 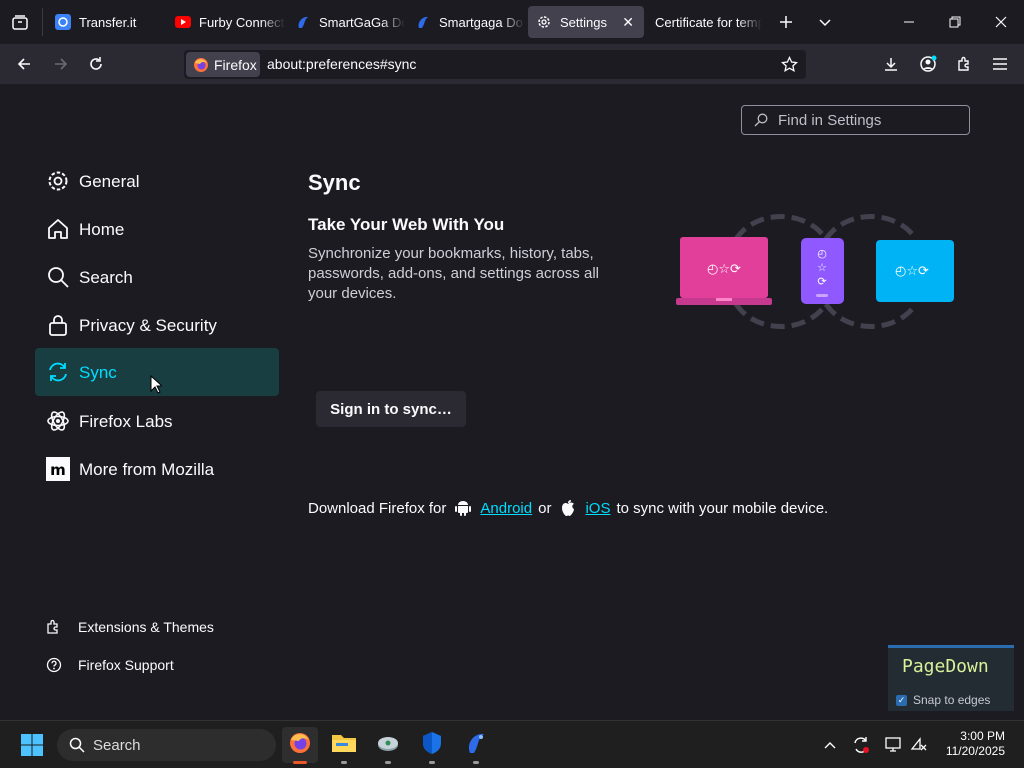 I want to click on shield-icon, so click(x=432, y=745).